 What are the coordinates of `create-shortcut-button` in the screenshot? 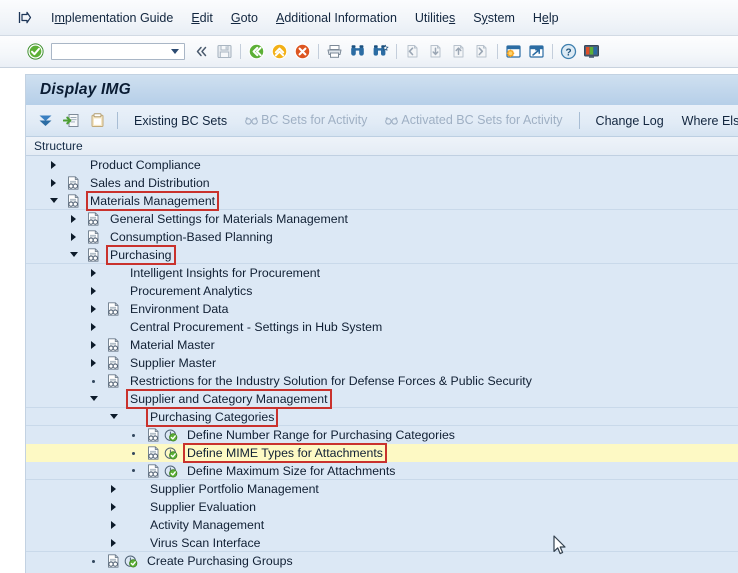 It's located at (536, 51).